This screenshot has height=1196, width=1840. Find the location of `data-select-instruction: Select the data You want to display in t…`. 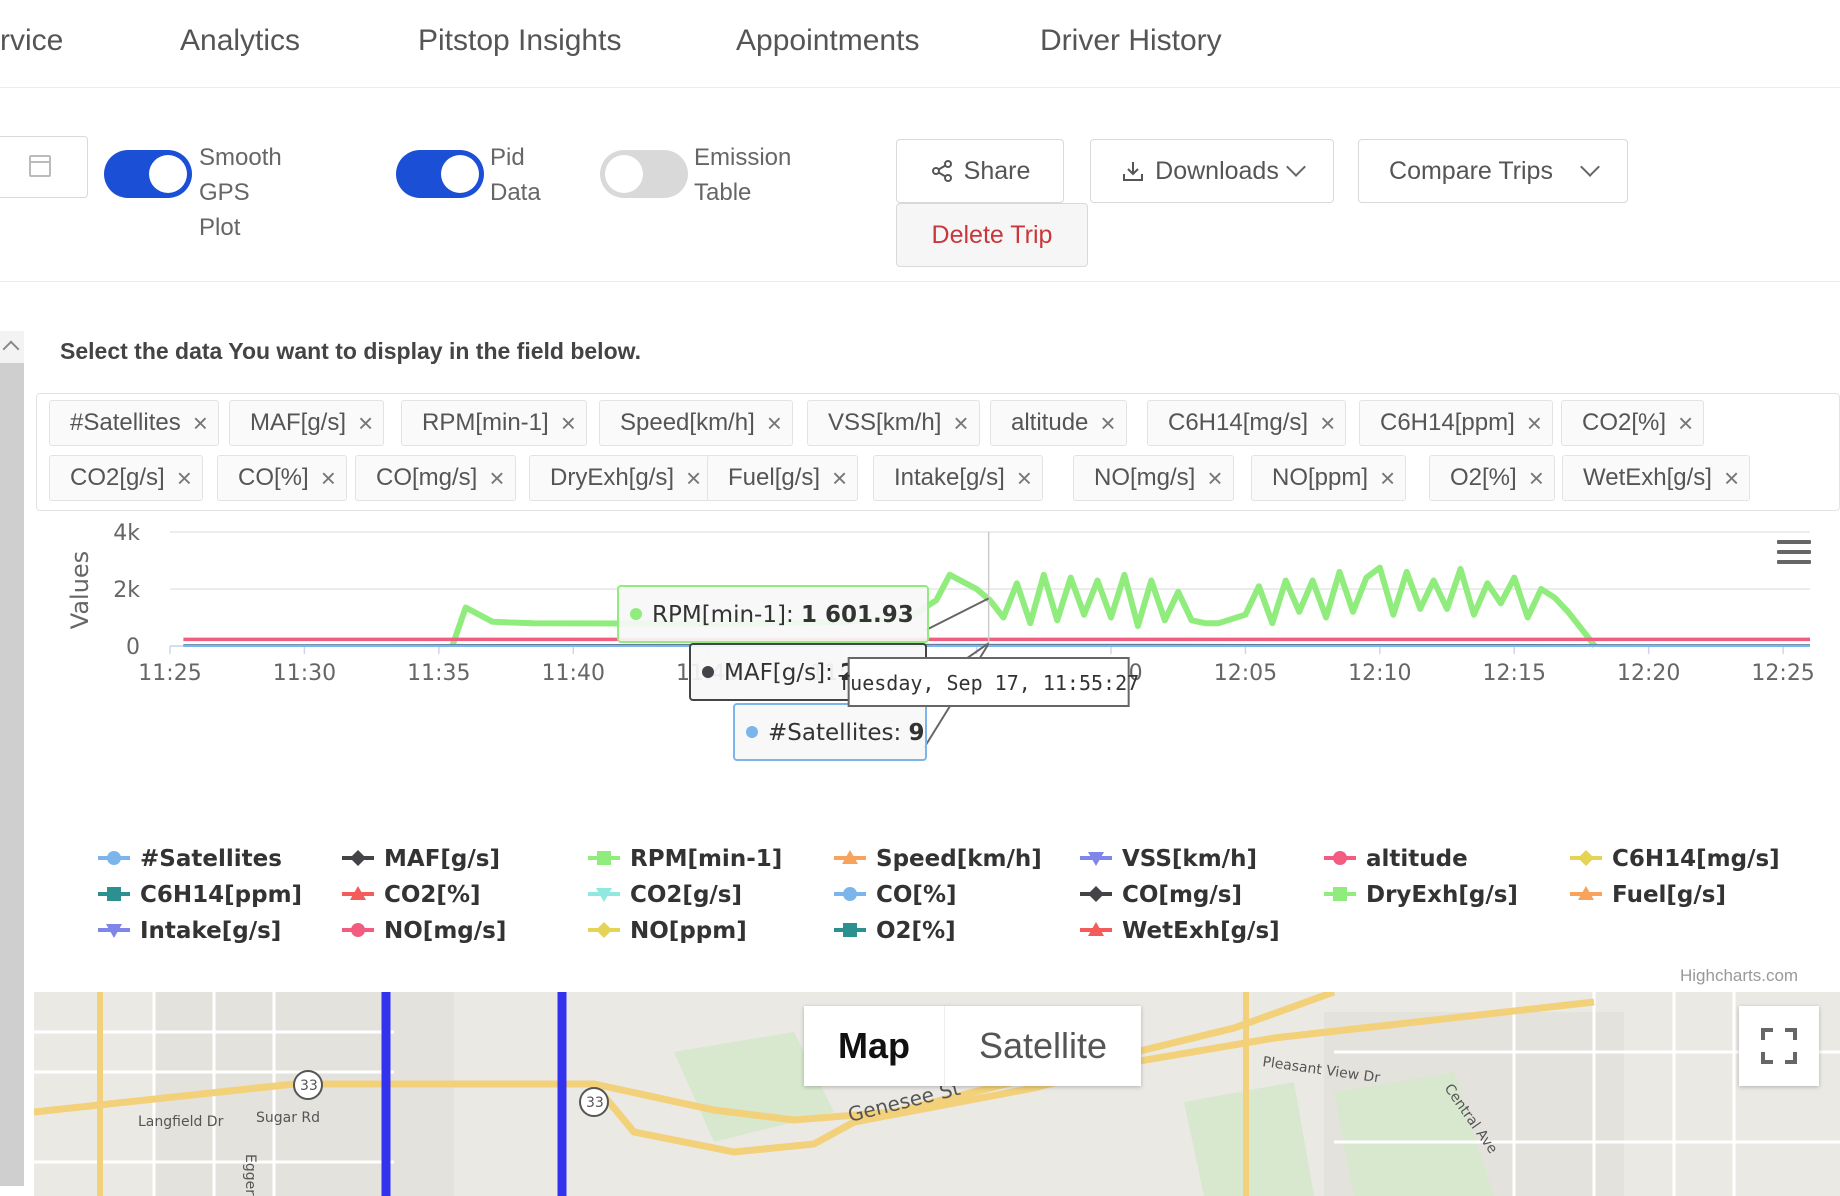

data-select-instruction: Select the data You want to display in t… is located at coordinates (351, 351).